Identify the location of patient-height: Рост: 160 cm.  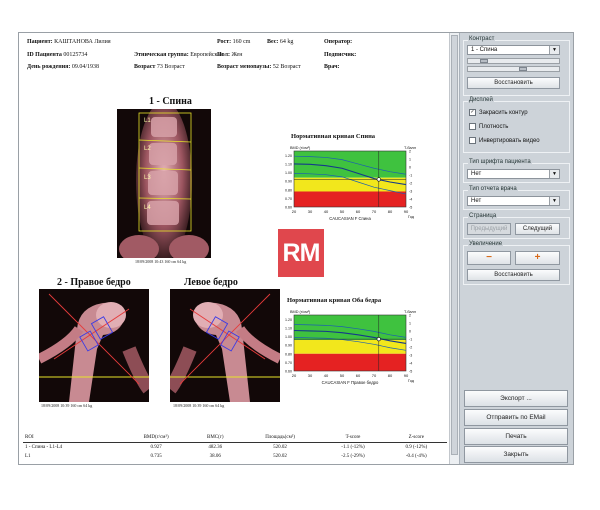
(234, 42).